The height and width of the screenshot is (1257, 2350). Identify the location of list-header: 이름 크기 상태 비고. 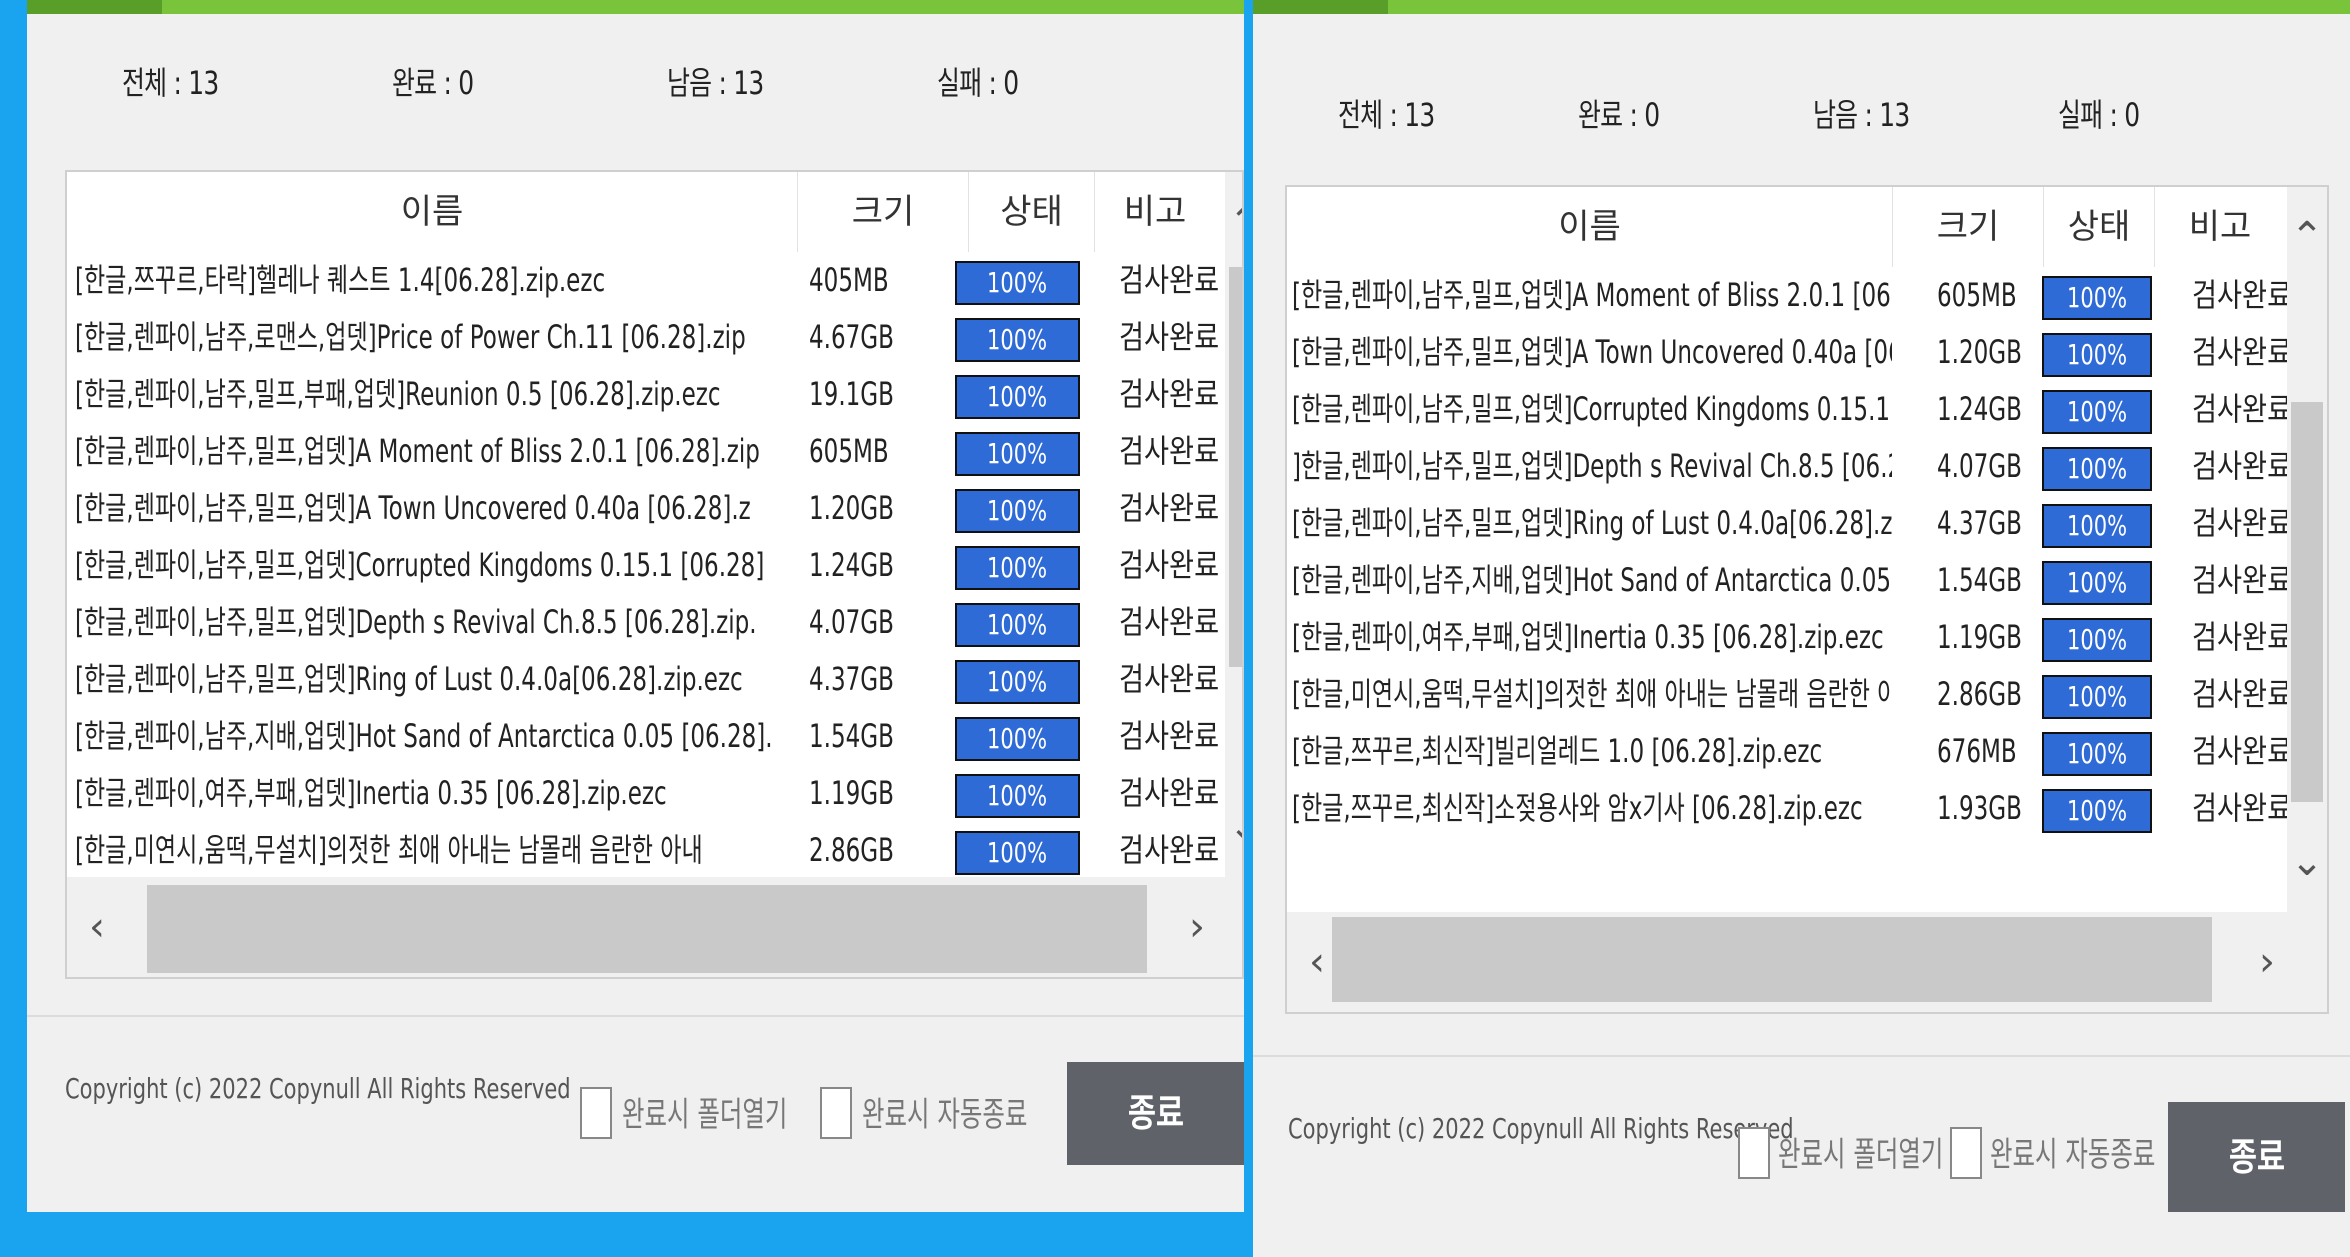
(642, 212).